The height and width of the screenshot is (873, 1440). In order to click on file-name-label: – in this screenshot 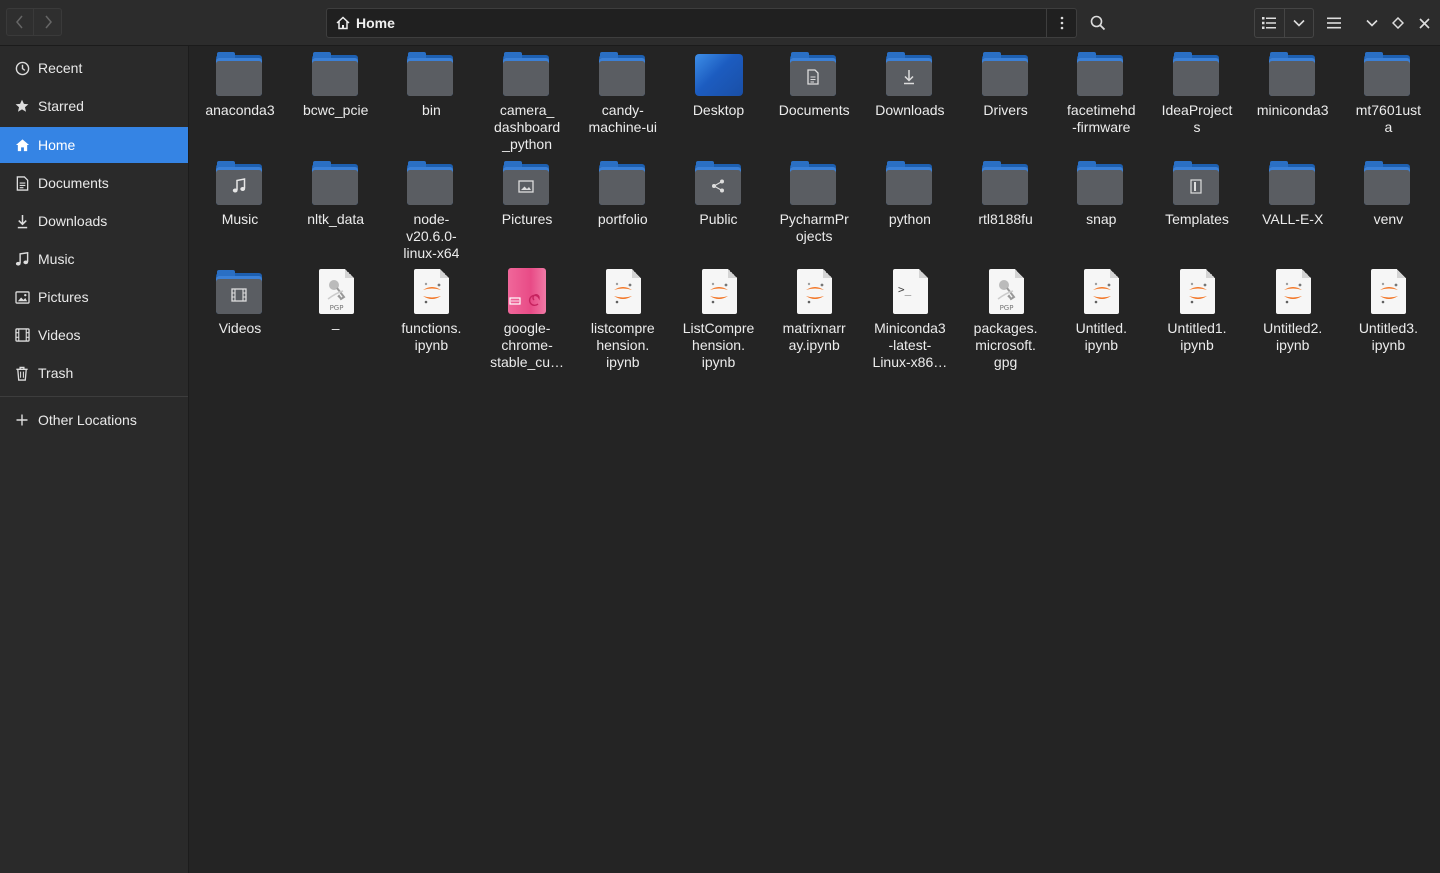, I will do `click(335, 328)`.